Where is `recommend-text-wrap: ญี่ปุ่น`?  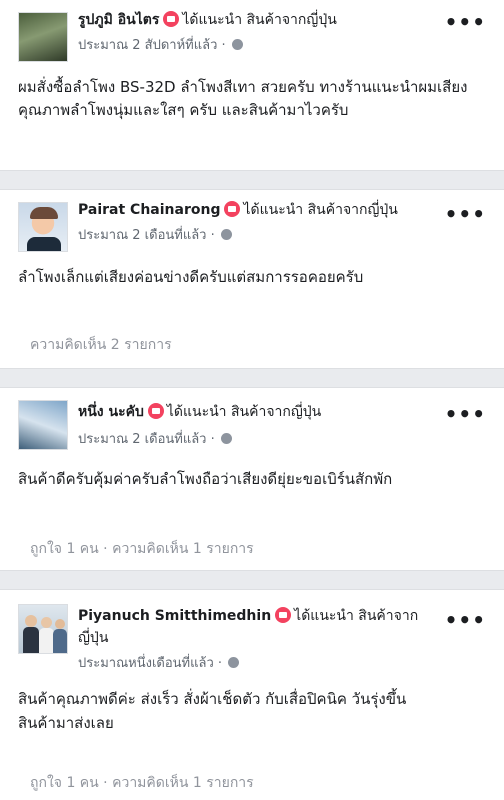 recommend-text-wrap: ญี่ปุ่น is located at coordinates (93, 638).